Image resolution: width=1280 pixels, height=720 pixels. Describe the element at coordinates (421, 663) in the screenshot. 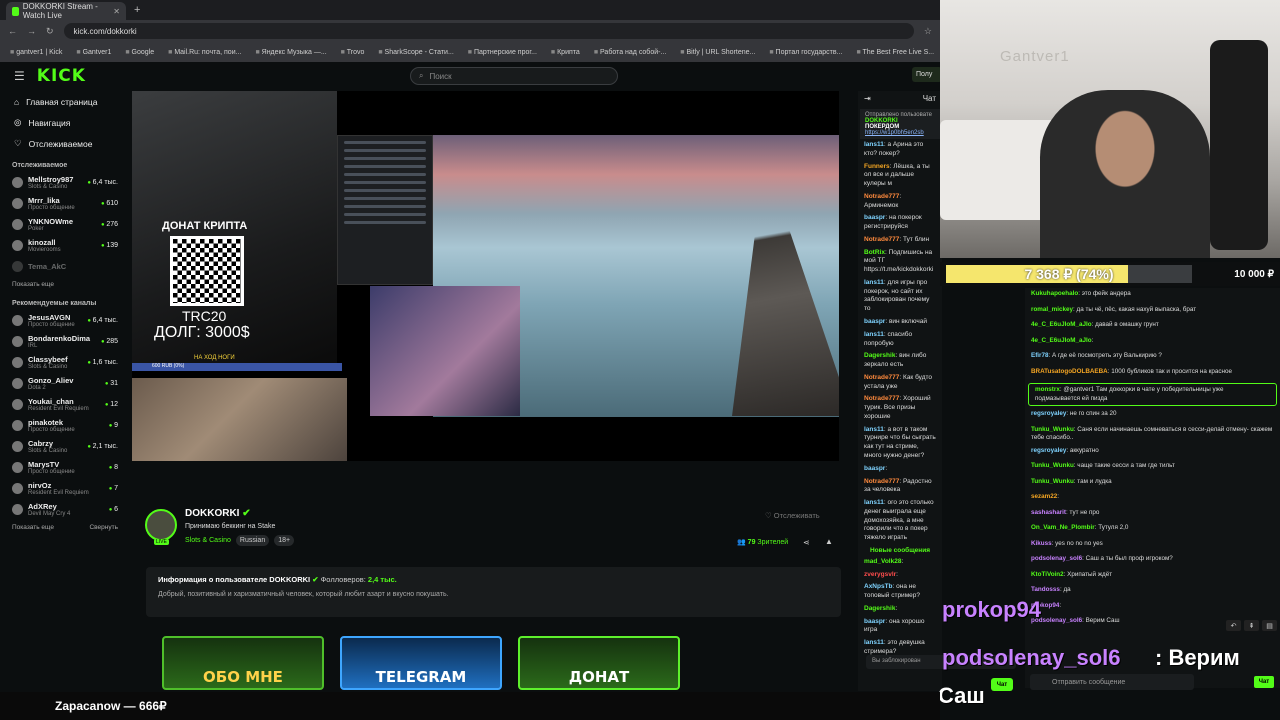

I see `panel-telegram: TELEGRAM` at that location.